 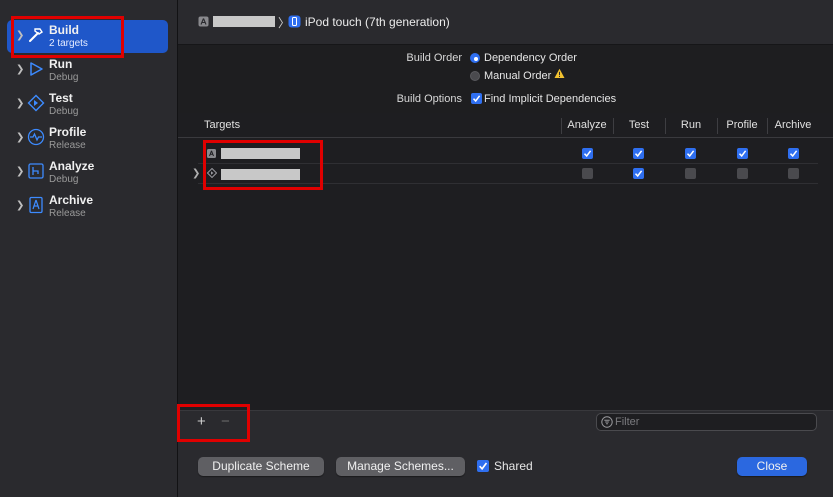 What do you see at coordinates (429, 99) in the screenshot?
I see `build-options-label: Build Options` at bounding box center [429, 99].